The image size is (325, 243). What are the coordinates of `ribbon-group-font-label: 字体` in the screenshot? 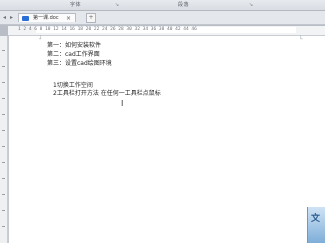 It's located at (76, 5).